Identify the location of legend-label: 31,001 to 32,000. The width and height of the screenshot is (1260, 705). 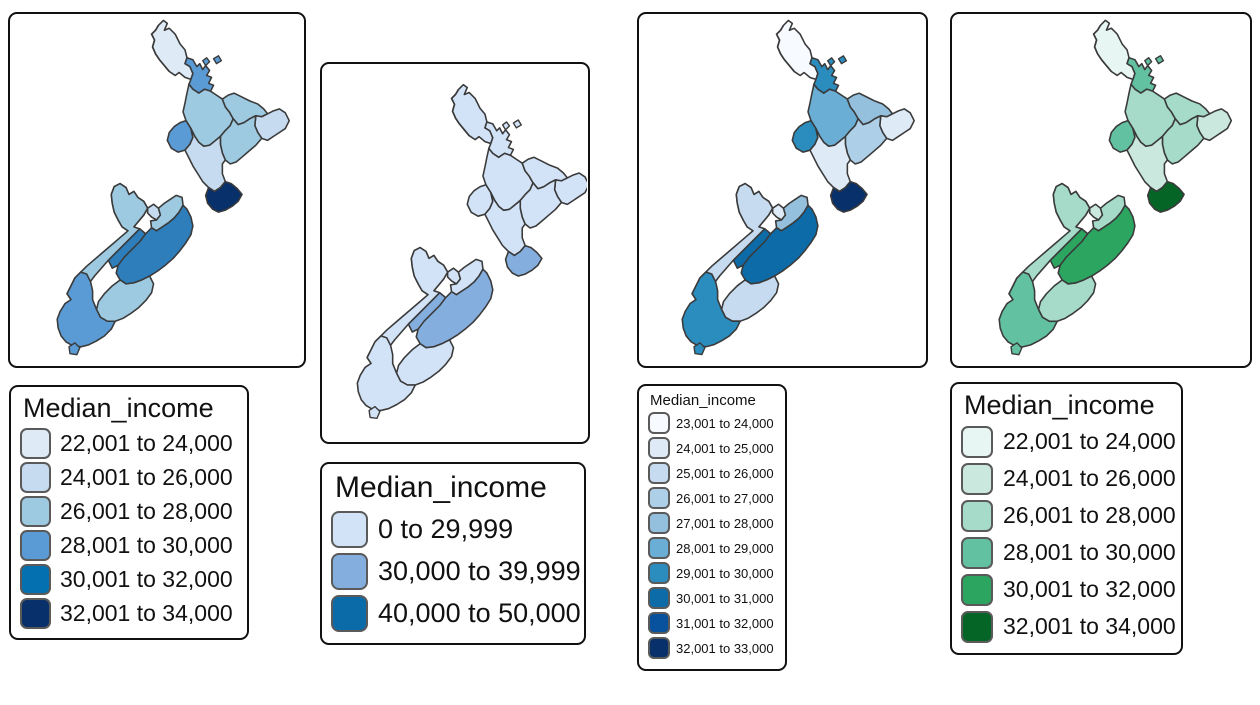
(725, 623).